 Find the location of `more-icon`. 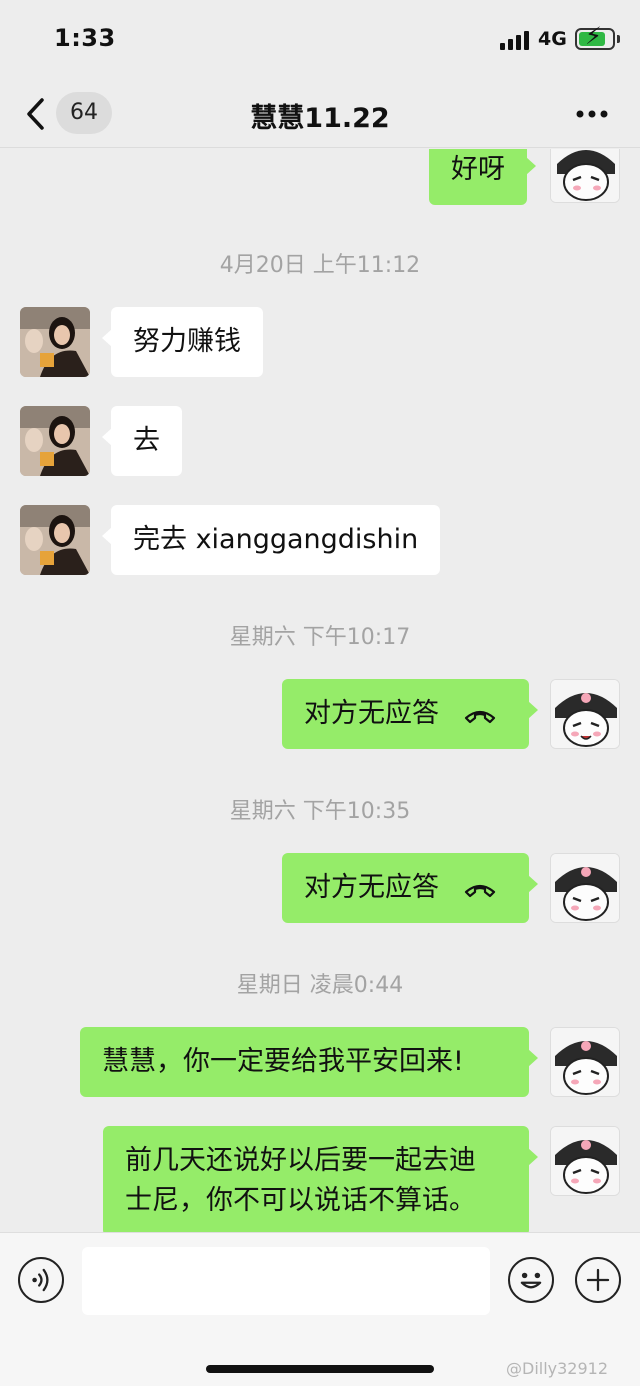

more-icon is located at coordinates (592, 114).